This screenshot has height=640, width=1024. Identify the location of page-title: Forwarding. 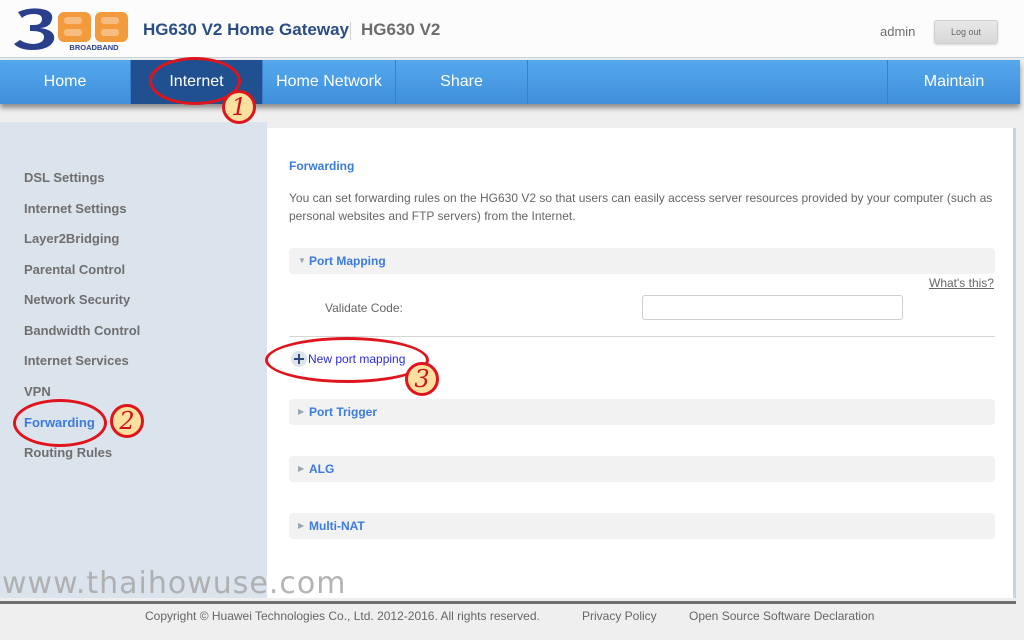
(322, 166).